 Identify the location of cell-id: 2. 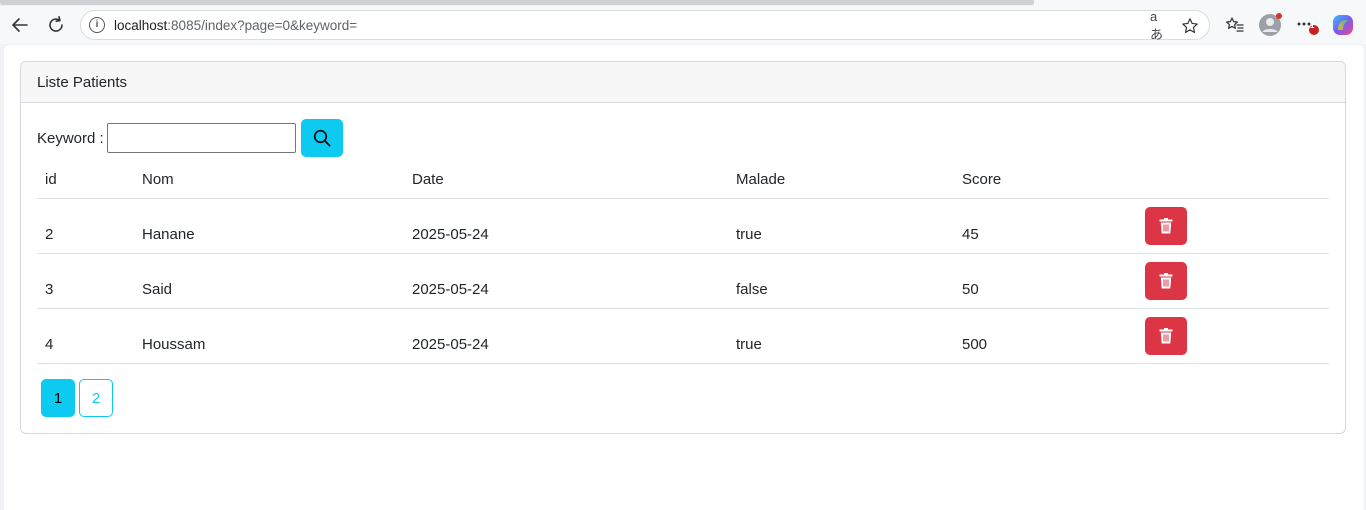
(49, 234).